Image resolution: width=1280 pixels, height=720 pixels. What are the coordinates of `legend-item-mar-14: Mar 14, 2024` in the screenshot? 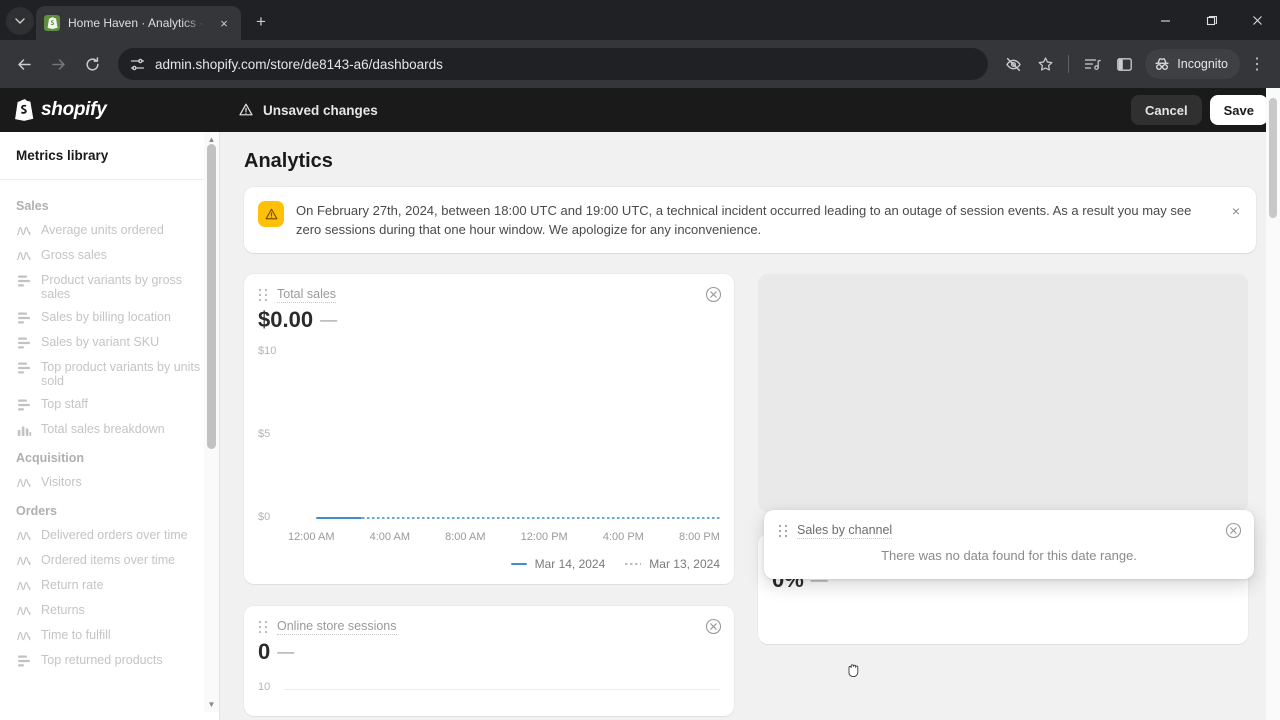 It's located at (558, 564).